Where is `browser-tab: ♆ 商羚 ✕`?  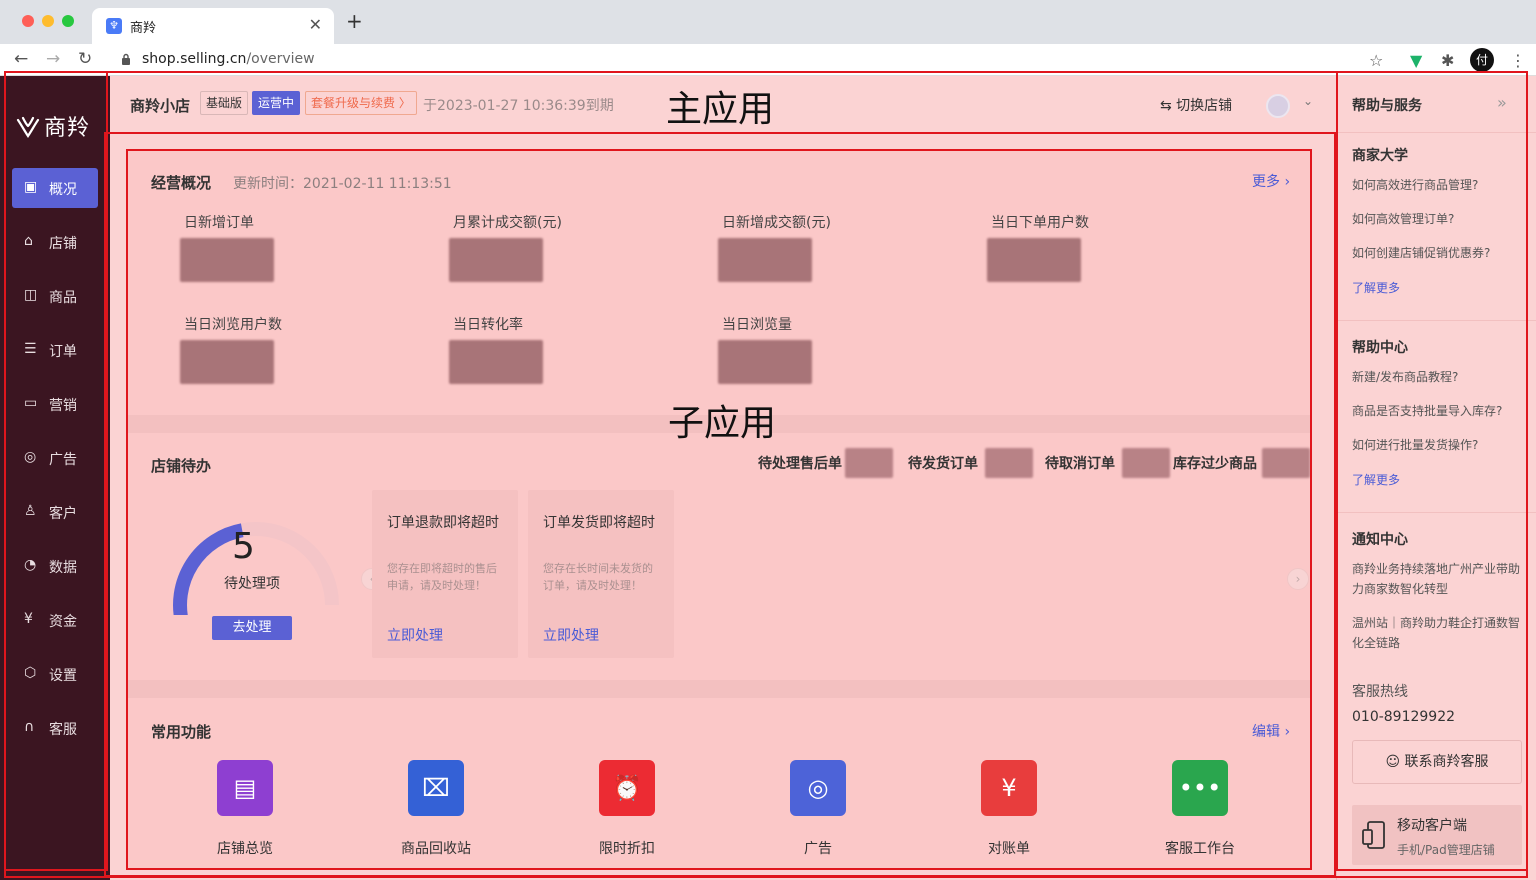 browser-tab: ♆ 商羚 ✕ is located at coordinates (213, 26).